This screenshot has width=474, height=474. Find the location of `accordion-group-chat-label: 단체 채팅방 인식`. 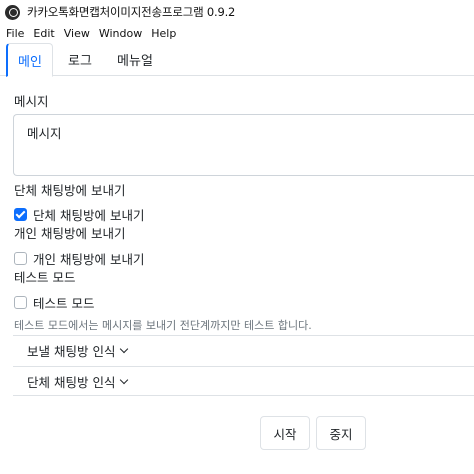

accordion-group-chat-label: 단체 채팅방 인식 is located at coordinates (71, 382).